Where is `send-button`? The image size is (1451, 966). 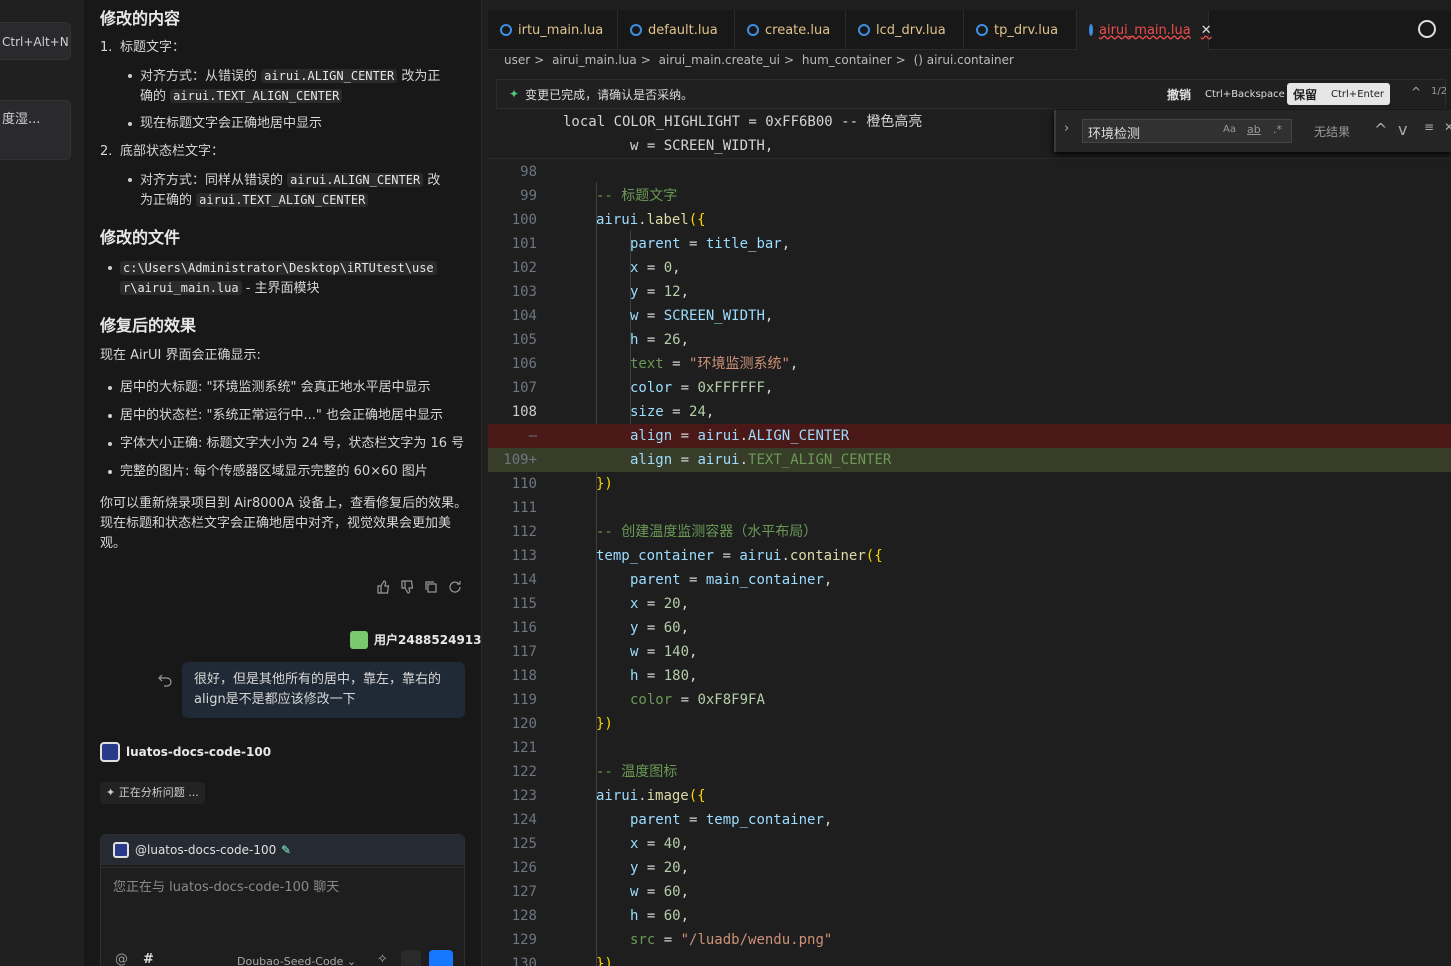 send-button is located at coordinates (441, 958).